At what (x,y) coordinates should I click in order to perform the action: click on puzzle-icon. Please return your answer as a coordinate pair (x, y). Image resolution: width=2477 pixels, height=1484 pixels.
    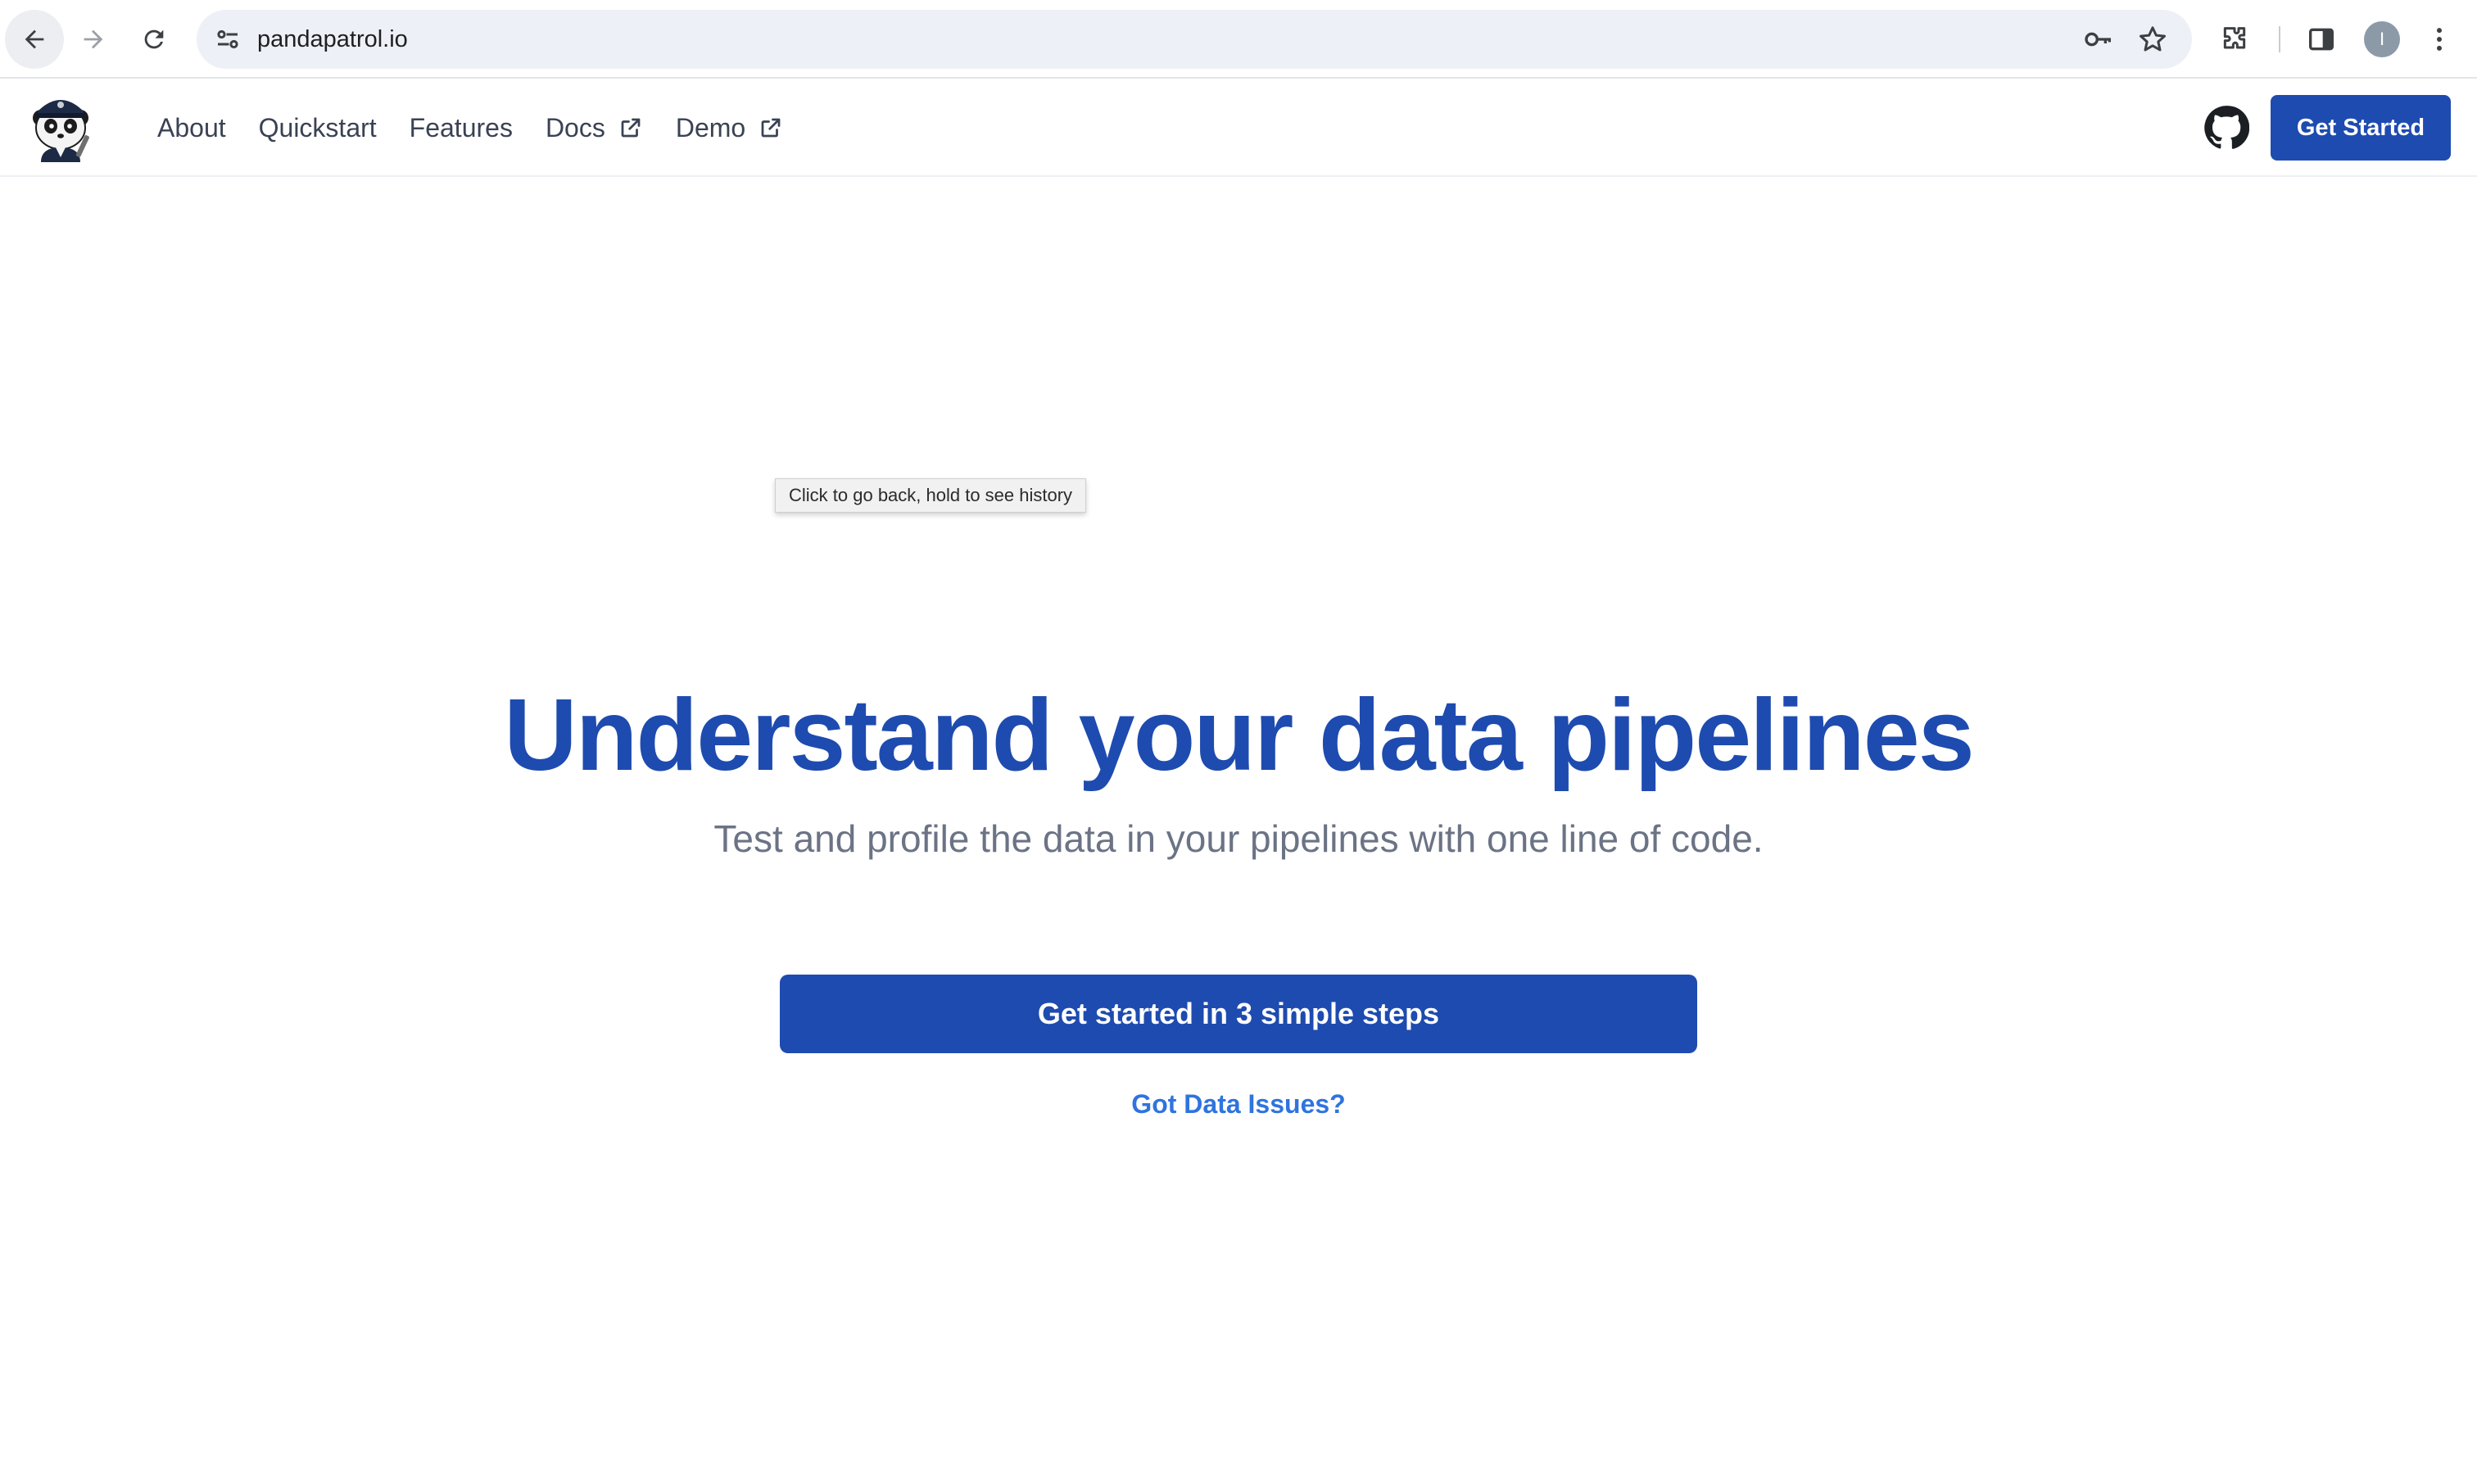
    Looking at the image, I should click on (2234, 38).